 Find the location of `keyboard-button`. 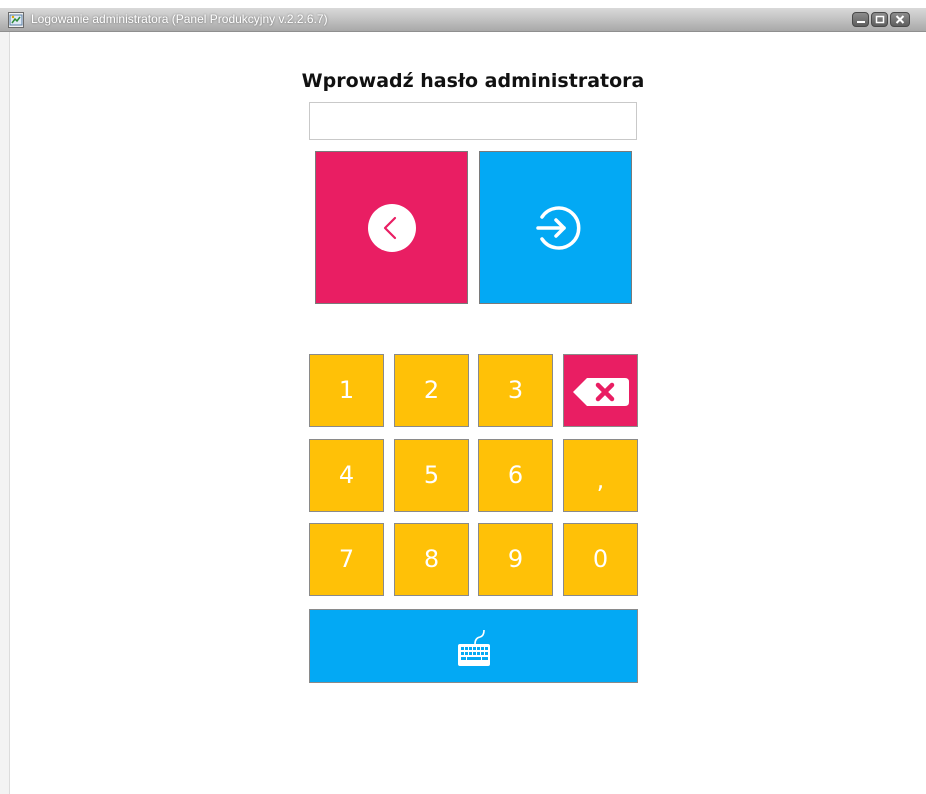

keyboard-button is located at coordinates (473, 646).